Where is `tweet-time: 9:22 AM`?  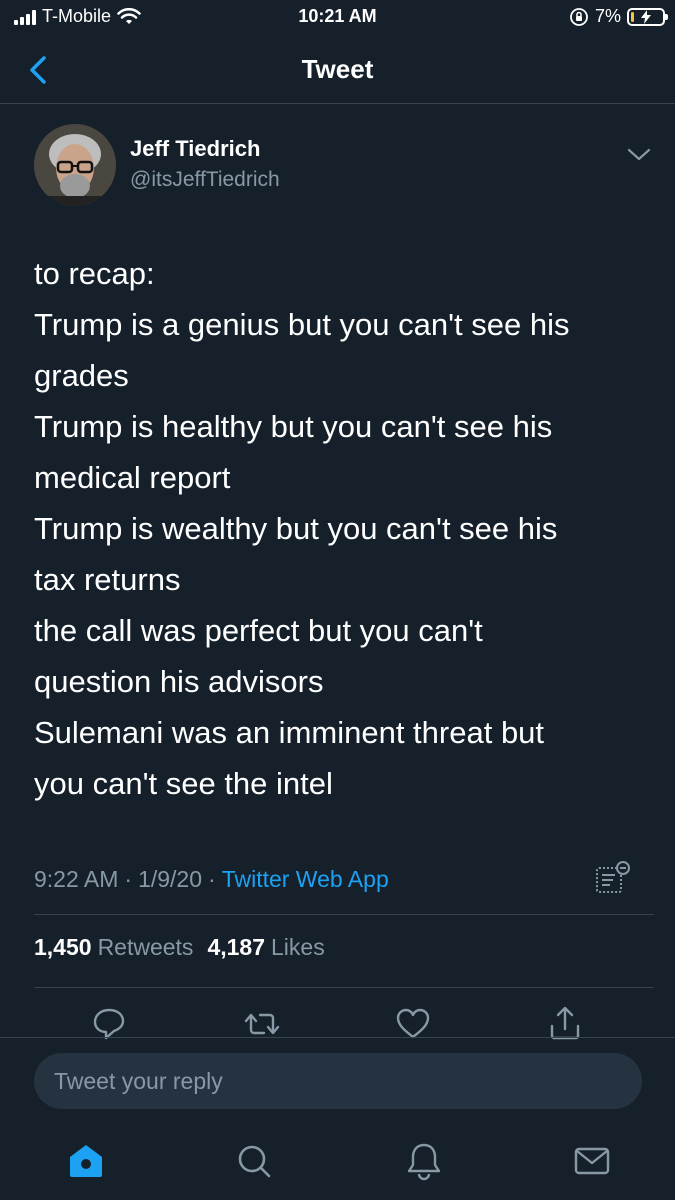
tweet-time: 9:22 AM is located at coordinates (76, 878).